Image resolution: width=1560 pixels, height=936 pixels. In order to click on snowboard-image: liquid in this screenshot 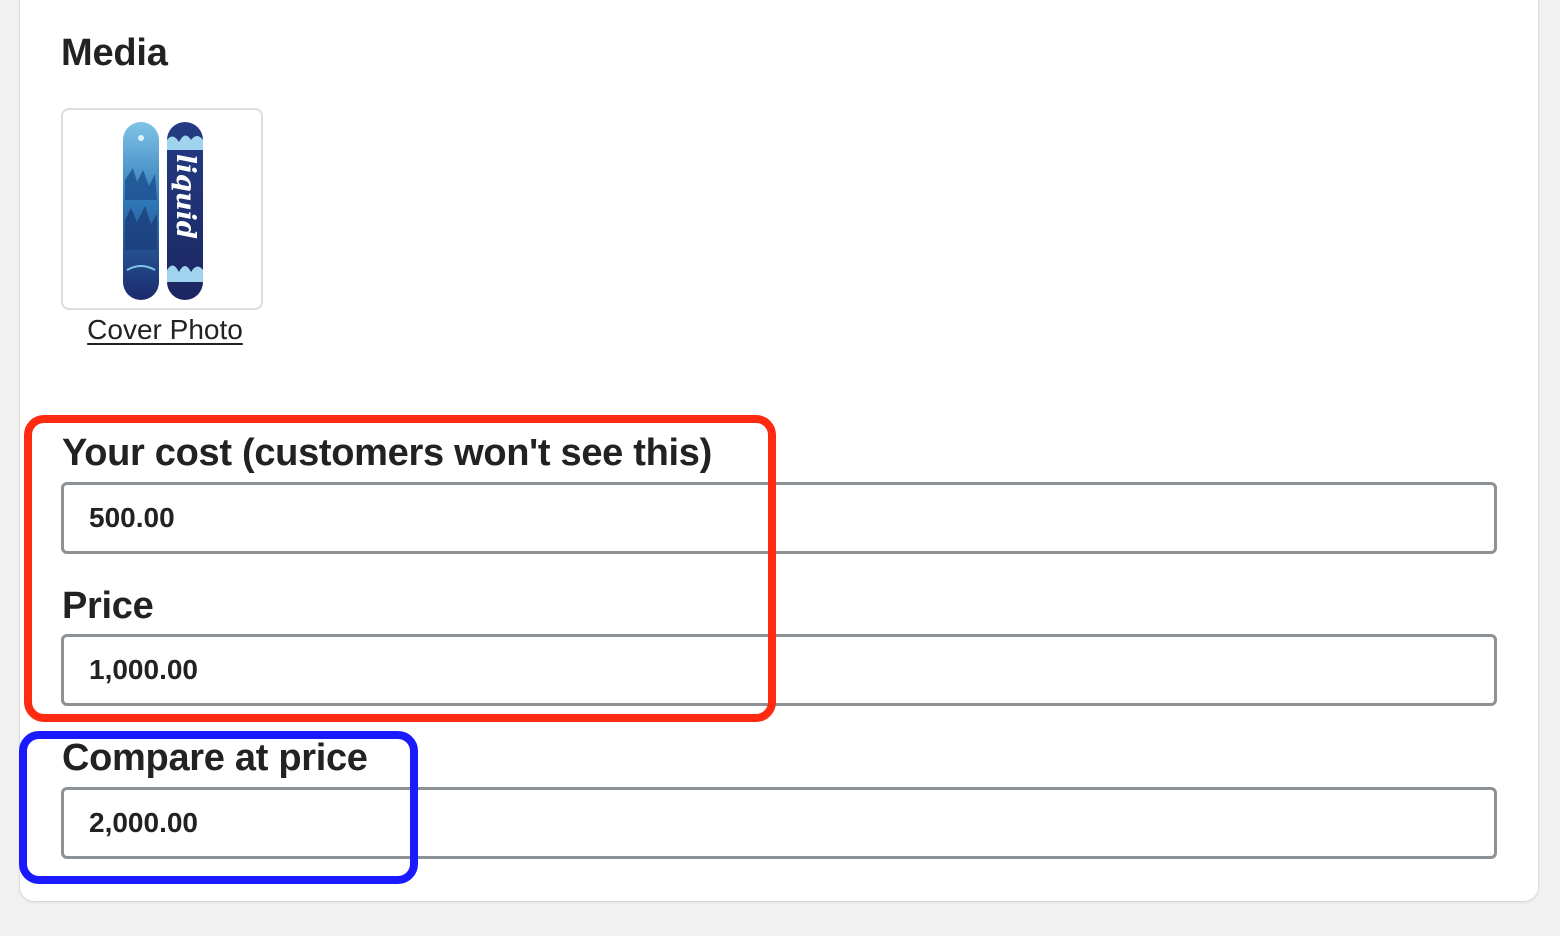, I will do `click(163, 211)`.